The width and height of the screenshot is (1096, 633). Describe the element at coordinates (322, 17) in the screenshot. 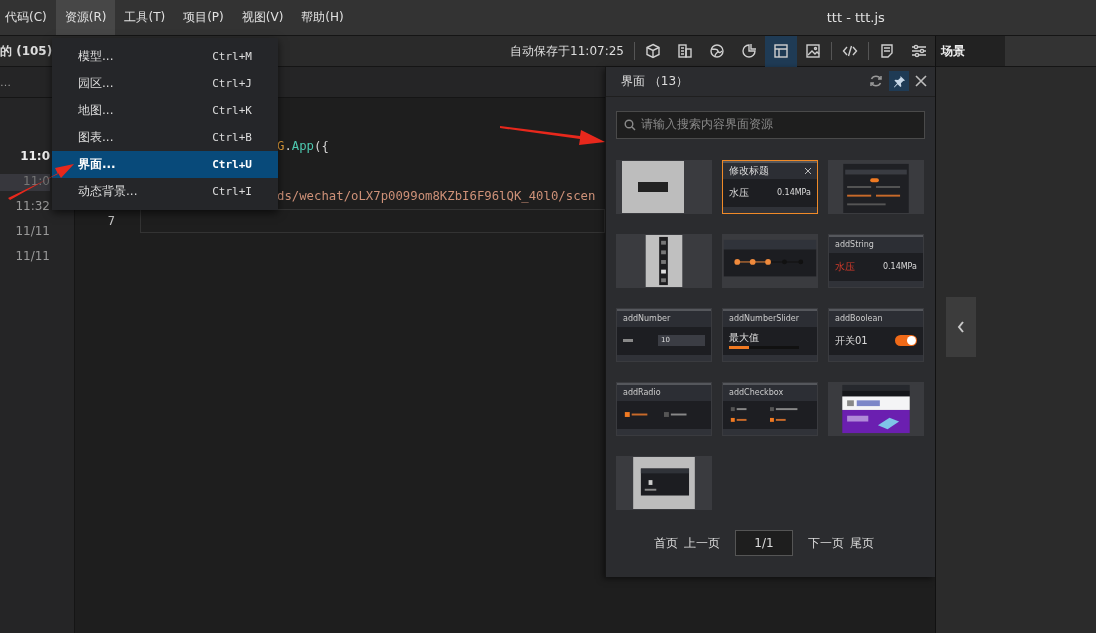

I see `menu-item: 帮助(H)` at that location.